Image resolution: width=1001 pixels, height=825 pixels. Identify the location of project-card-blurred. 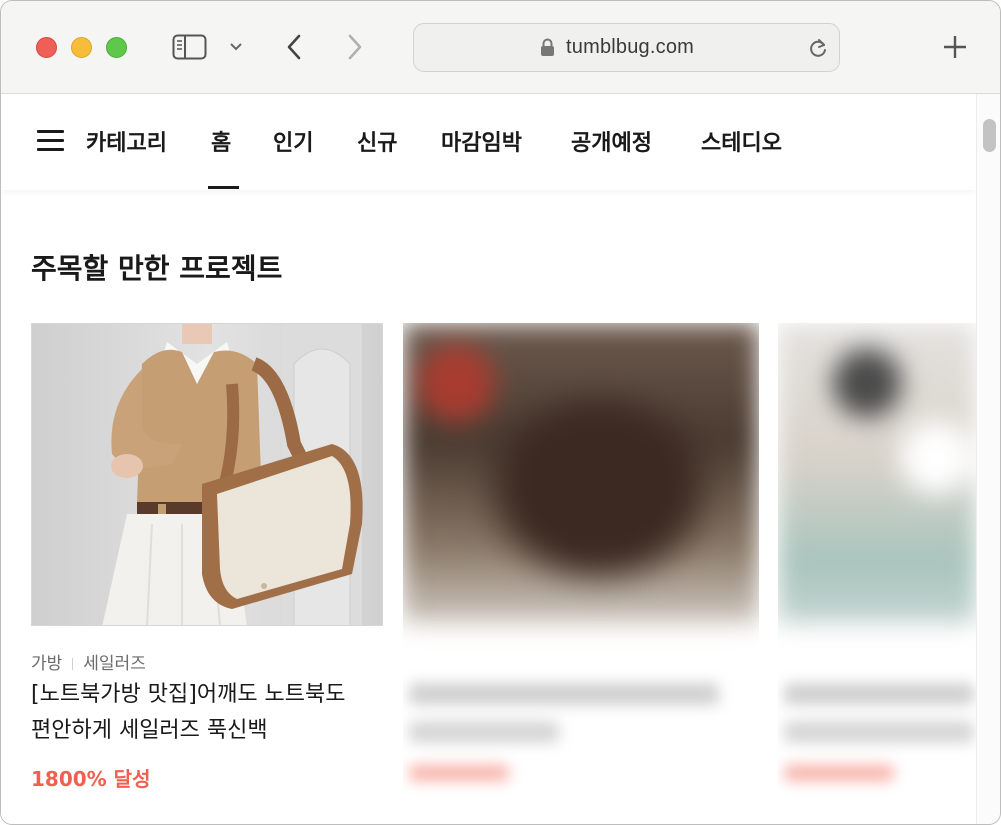
(877, 563).